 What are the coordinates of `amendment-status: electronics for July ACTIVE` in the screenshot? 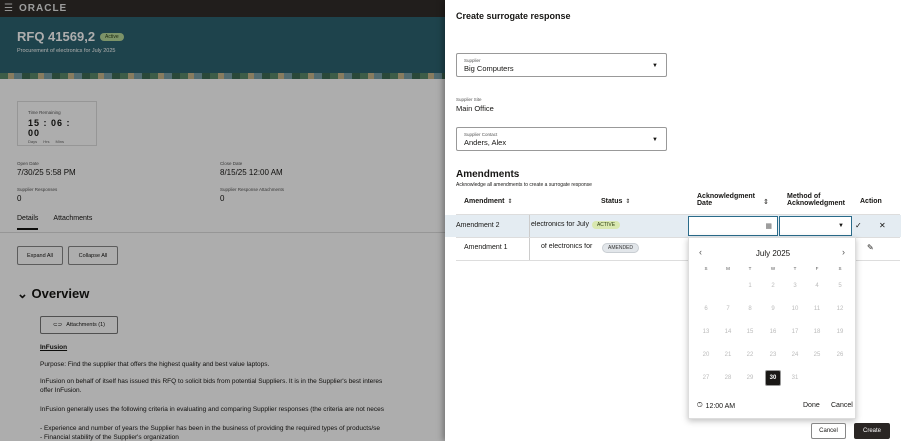 It's located at (580, 225).